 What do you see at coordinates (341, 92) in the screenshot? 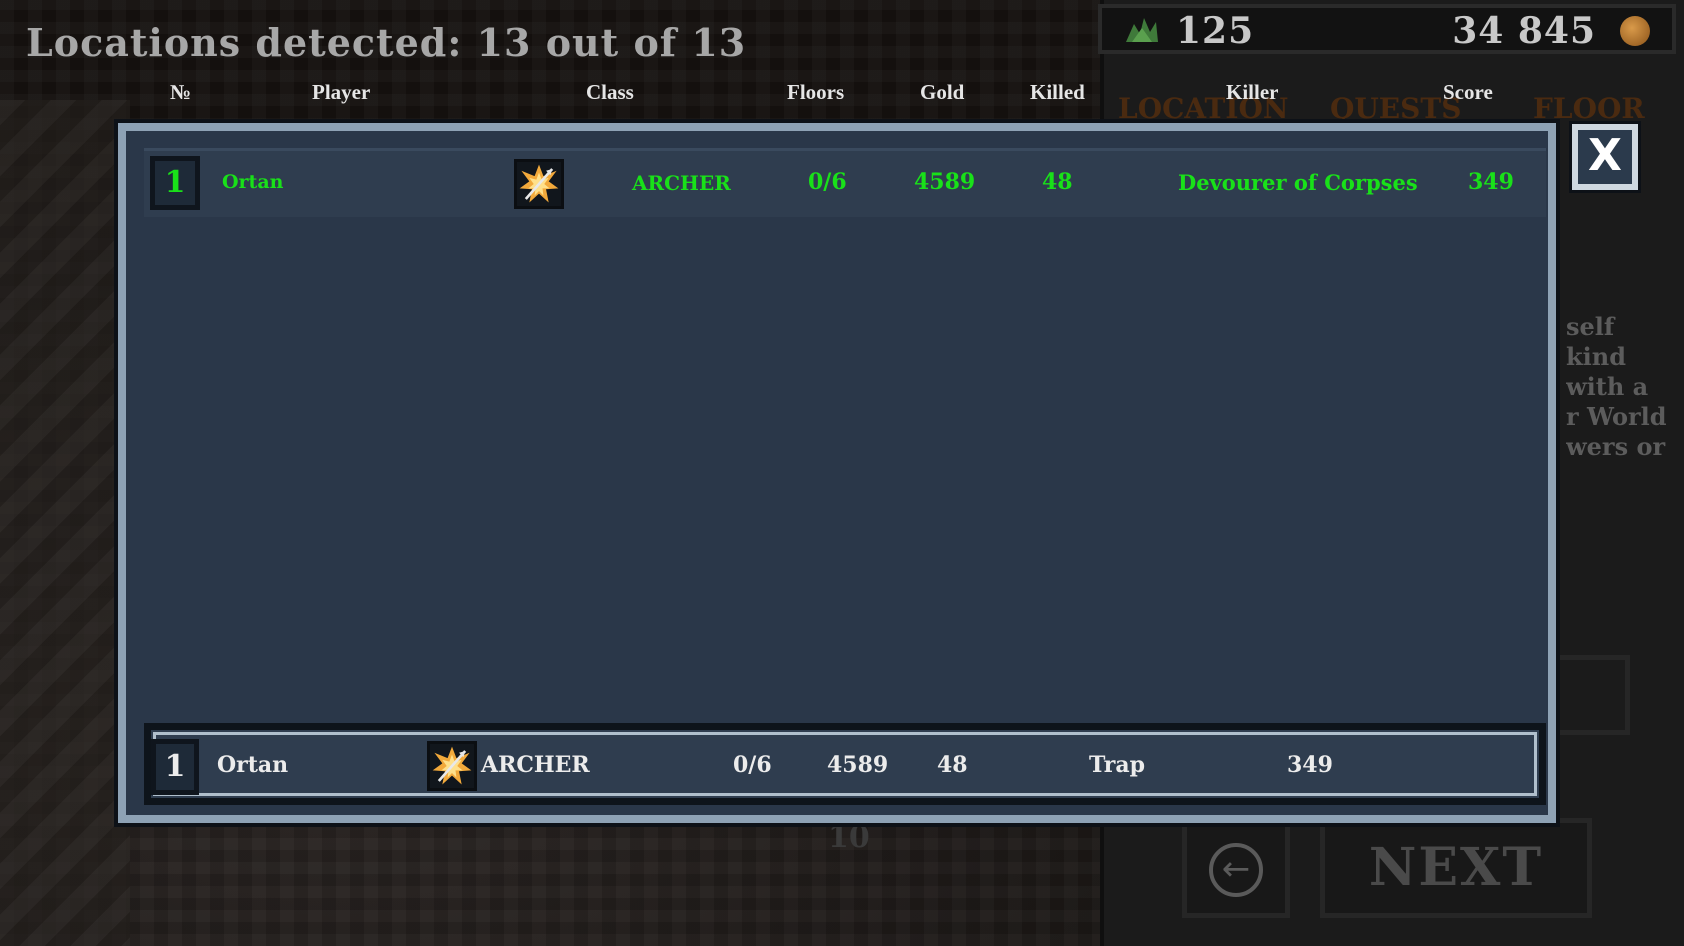
I see `column-header-player: Player` at bounding box center [341, 92].